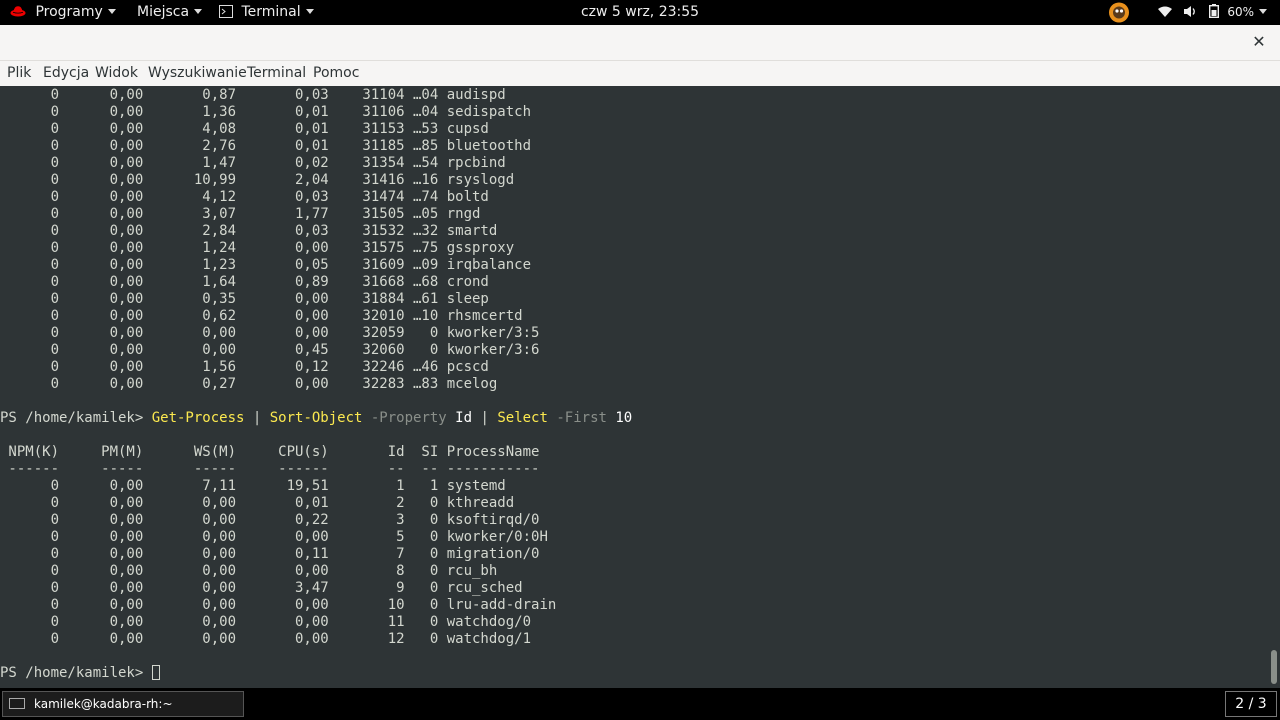  I want to click on table-row: 0 0,00 2,84 0,03 31532 …32 smartd, so click(249, 231).